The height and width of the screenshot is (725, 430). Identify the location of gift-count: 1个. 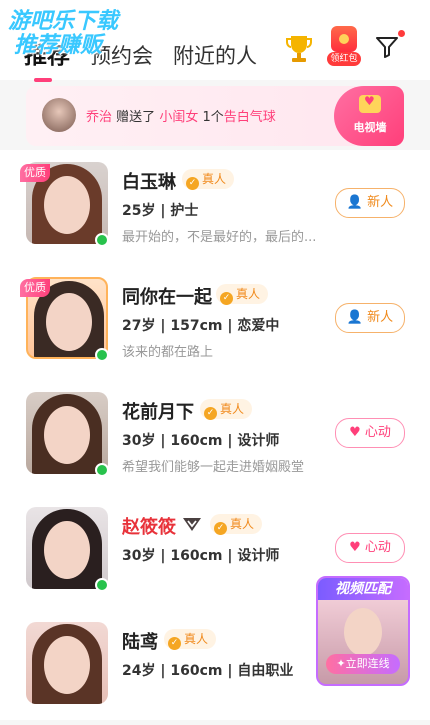
(213, 117).